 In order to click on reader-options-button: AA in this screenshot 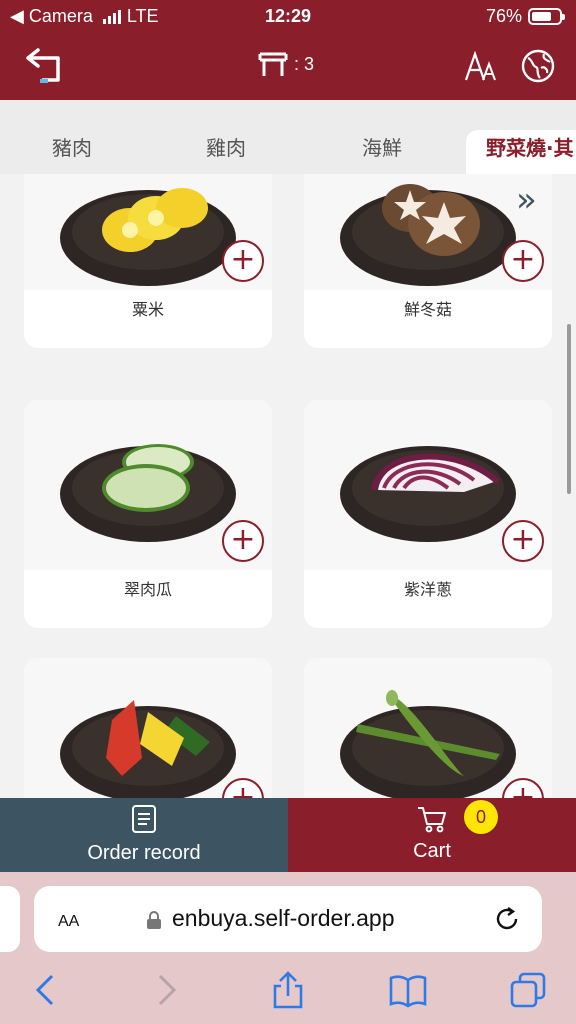, I will do `click(68, 919)`.